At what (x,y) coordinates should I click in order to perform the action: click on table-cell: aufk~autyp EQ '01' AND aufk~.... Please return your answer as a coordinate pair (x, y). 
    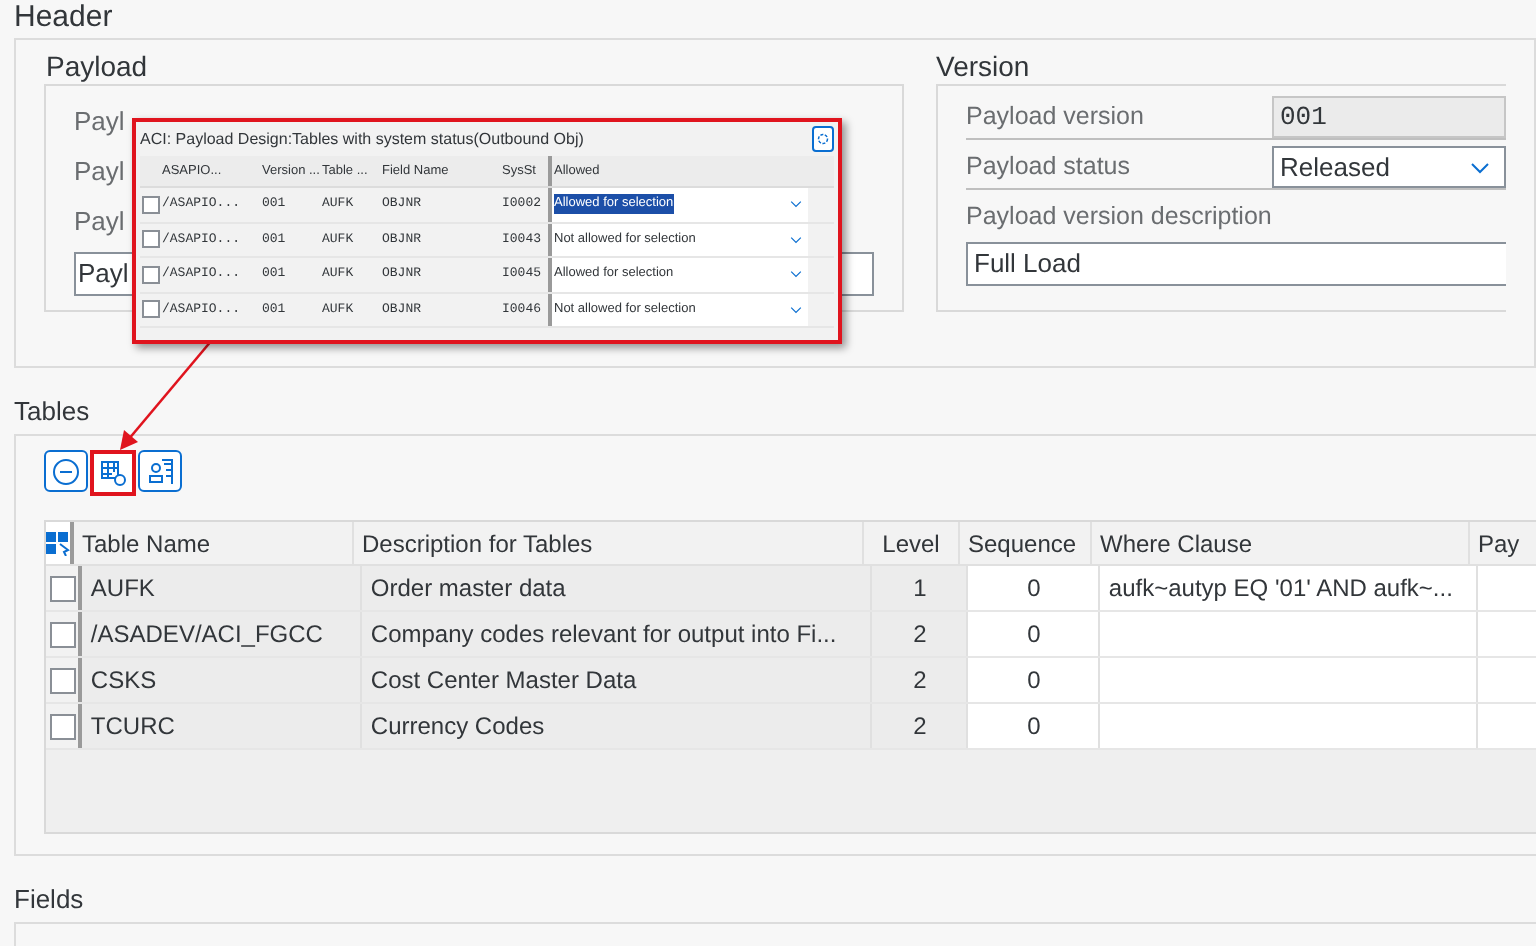
    Looking at the image, I should click on (1289, 588).